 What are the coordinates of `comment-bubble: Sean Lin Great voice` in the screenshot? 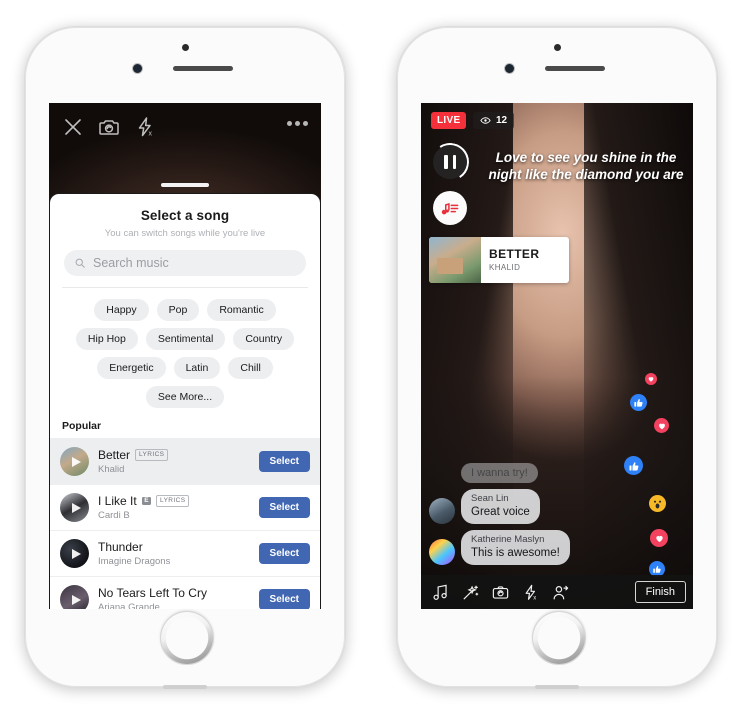 It's located at (500, 507).